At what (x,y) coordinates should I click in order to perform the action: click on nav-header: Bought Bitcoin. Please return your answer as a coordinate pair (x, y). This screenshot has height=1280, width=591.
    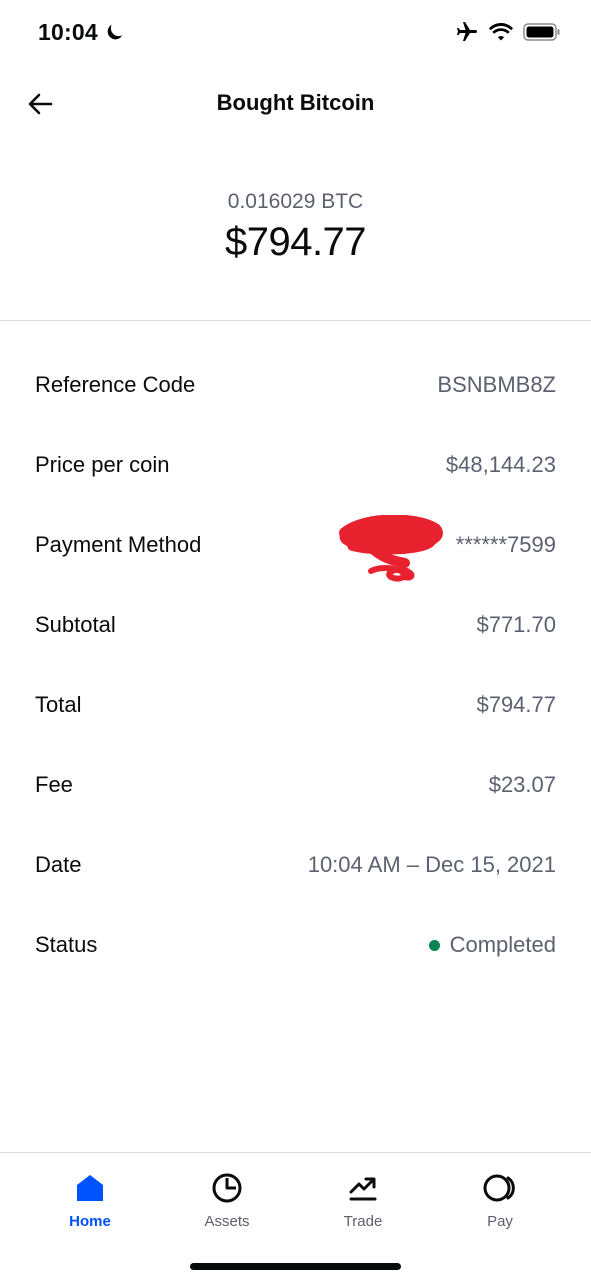
    Looking at the image, I should click on (295, 104).